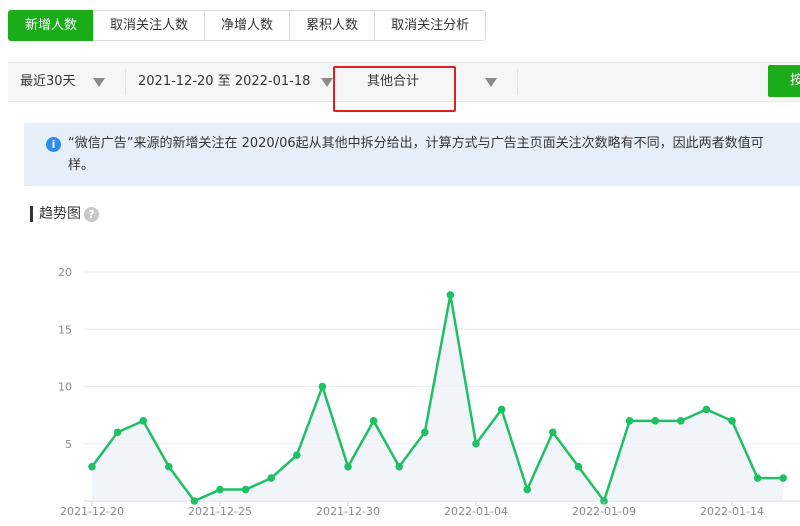  What do you see at coordinates (604, 511) in the screenshot?
I see `x-tick-label: 2022-01-09` at bounding box center [604, 511].